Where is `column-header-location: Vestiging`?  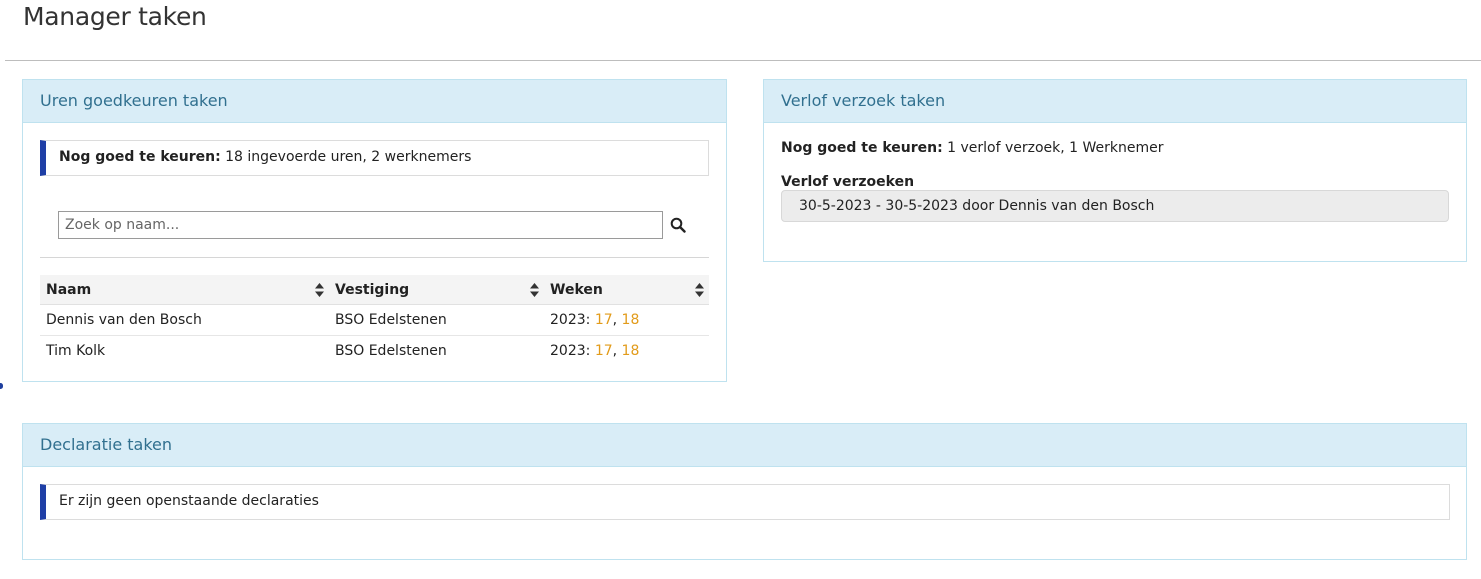 column-header-location: Vestiging is located at coordinates (372, 290).